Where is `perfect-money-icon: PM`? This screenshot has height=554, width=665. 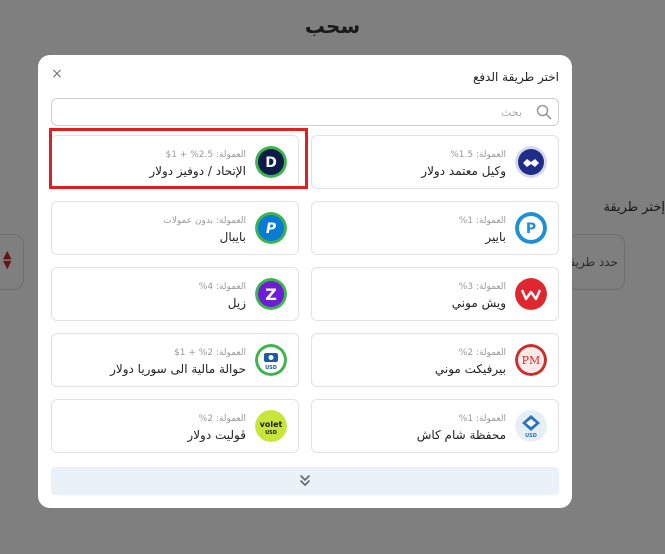 perfect-money-icon: PM is located at coordinates (531, 360).